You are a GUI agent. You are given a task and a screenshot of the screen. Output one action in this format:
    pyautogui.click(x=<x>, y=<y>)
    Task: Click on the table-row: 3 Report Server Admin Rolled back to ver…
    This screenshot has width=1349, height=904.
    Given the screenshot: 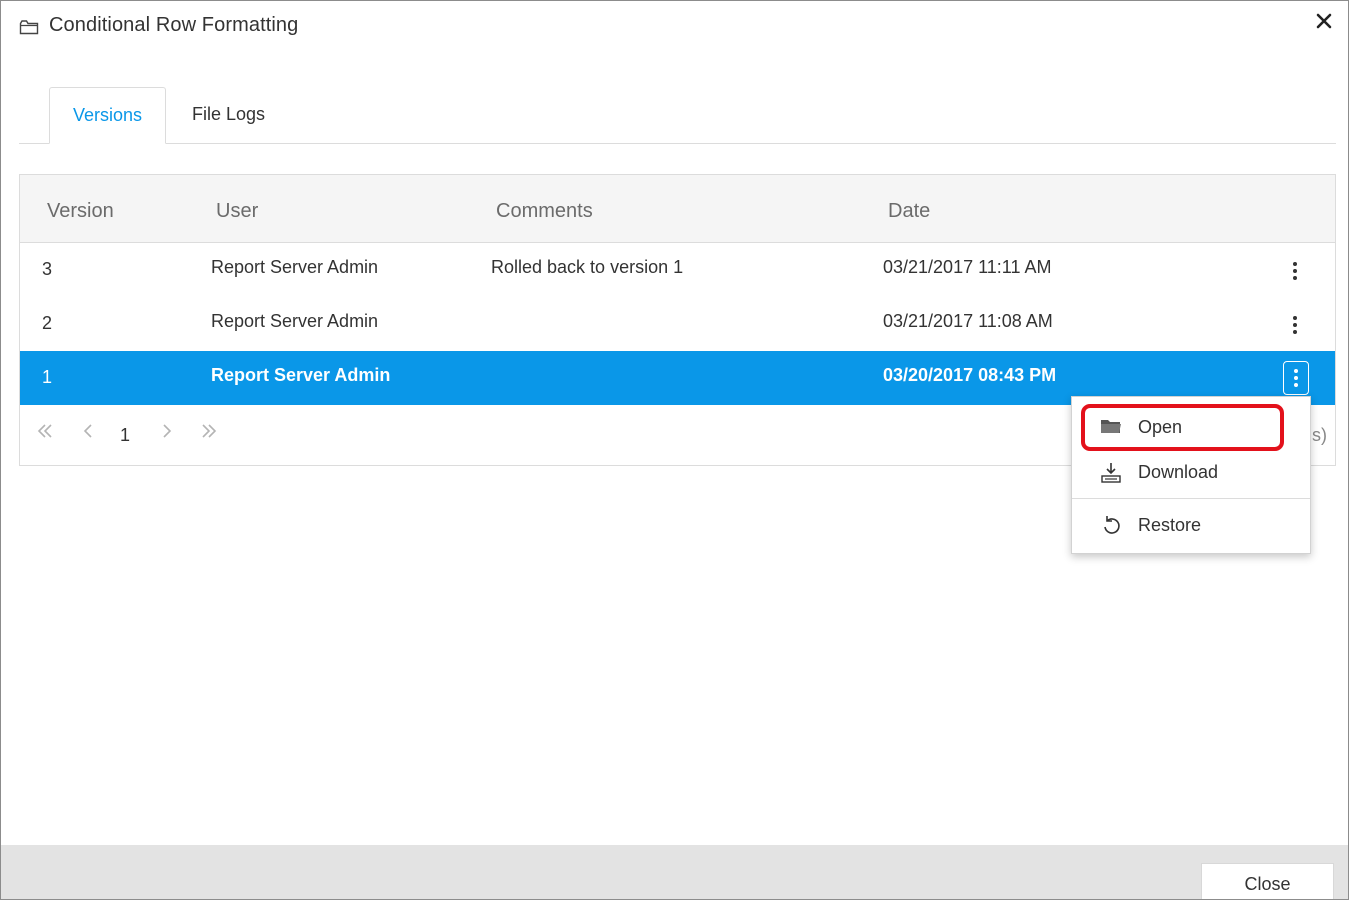 What is the action you would take?
    pyautogui.click(x=677, y=270)
    